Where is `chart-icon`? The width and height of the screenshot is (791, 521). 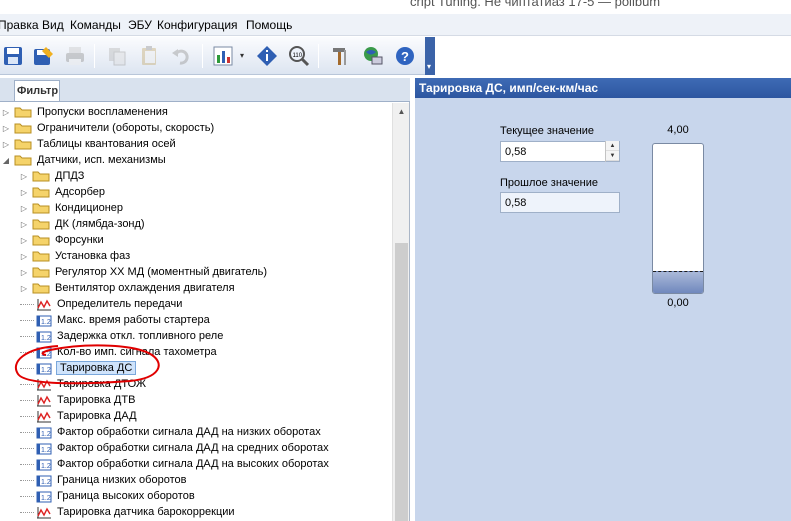
chart-icon is located at coordinates (223, 56).